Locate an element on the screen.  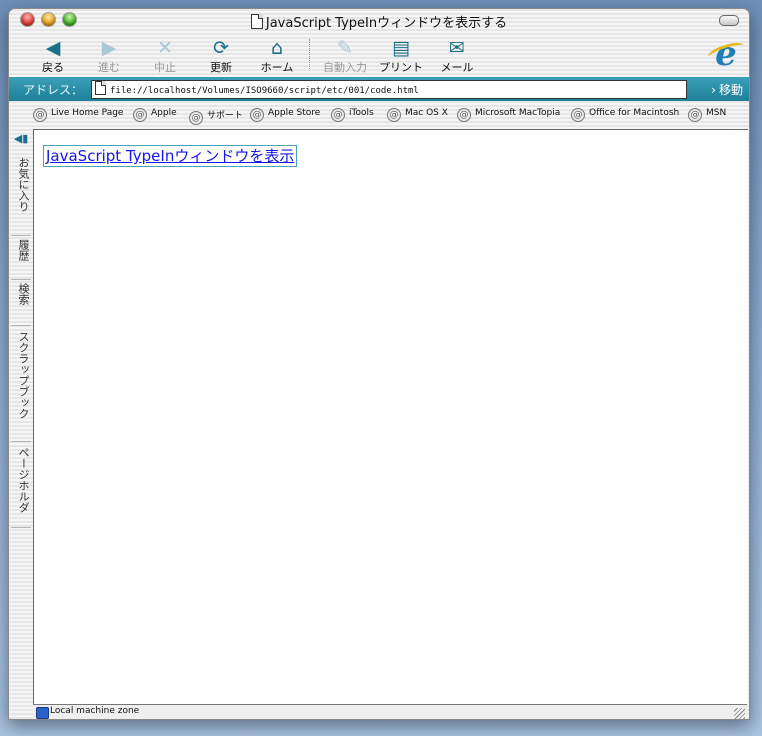
forward-button: ▶ 進む is located at coordinates (109, 56).